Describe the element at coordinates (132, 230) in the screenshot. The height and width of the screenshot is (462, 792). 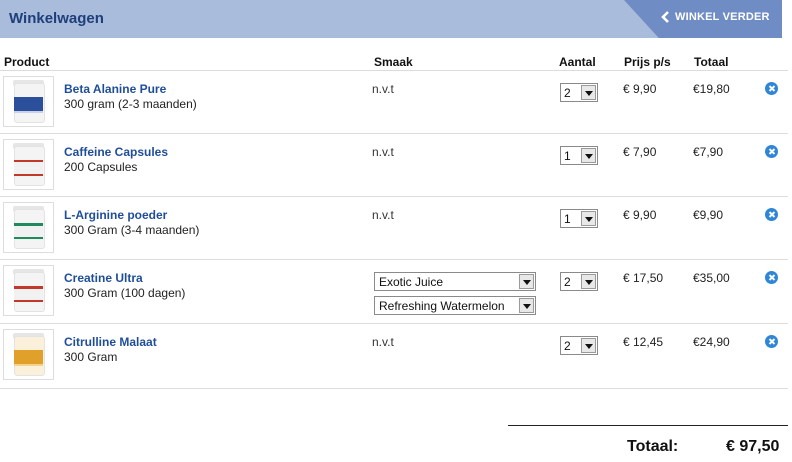
I see `product-description: 300 Gram (3-4 maanden)` at that location.